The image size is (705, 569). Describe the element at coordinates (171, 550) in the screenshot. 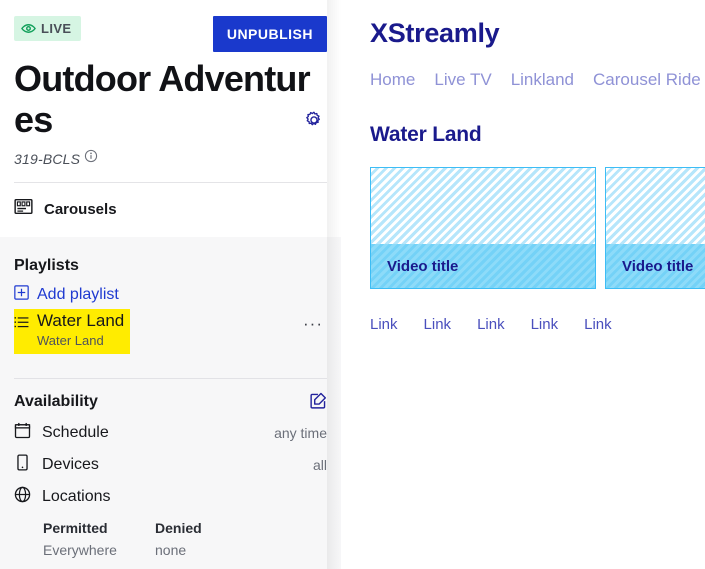

I see `locations-denied-value: none` at that location.